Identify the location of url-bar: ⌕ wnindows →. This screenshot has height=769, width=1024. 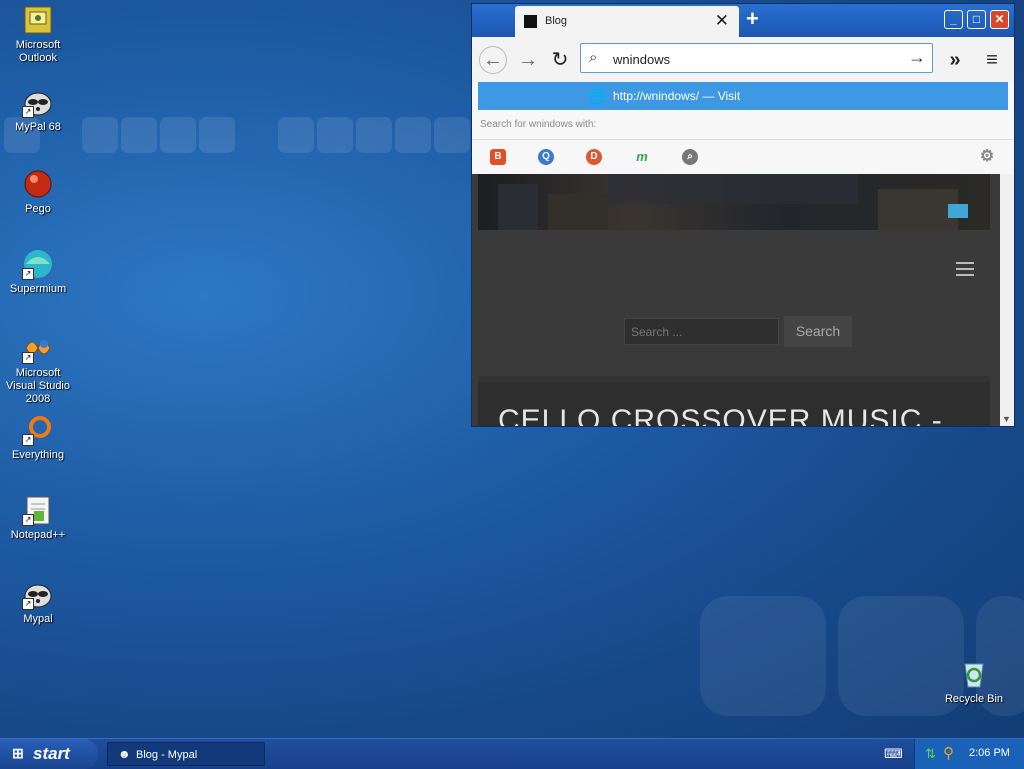
(756, 58).